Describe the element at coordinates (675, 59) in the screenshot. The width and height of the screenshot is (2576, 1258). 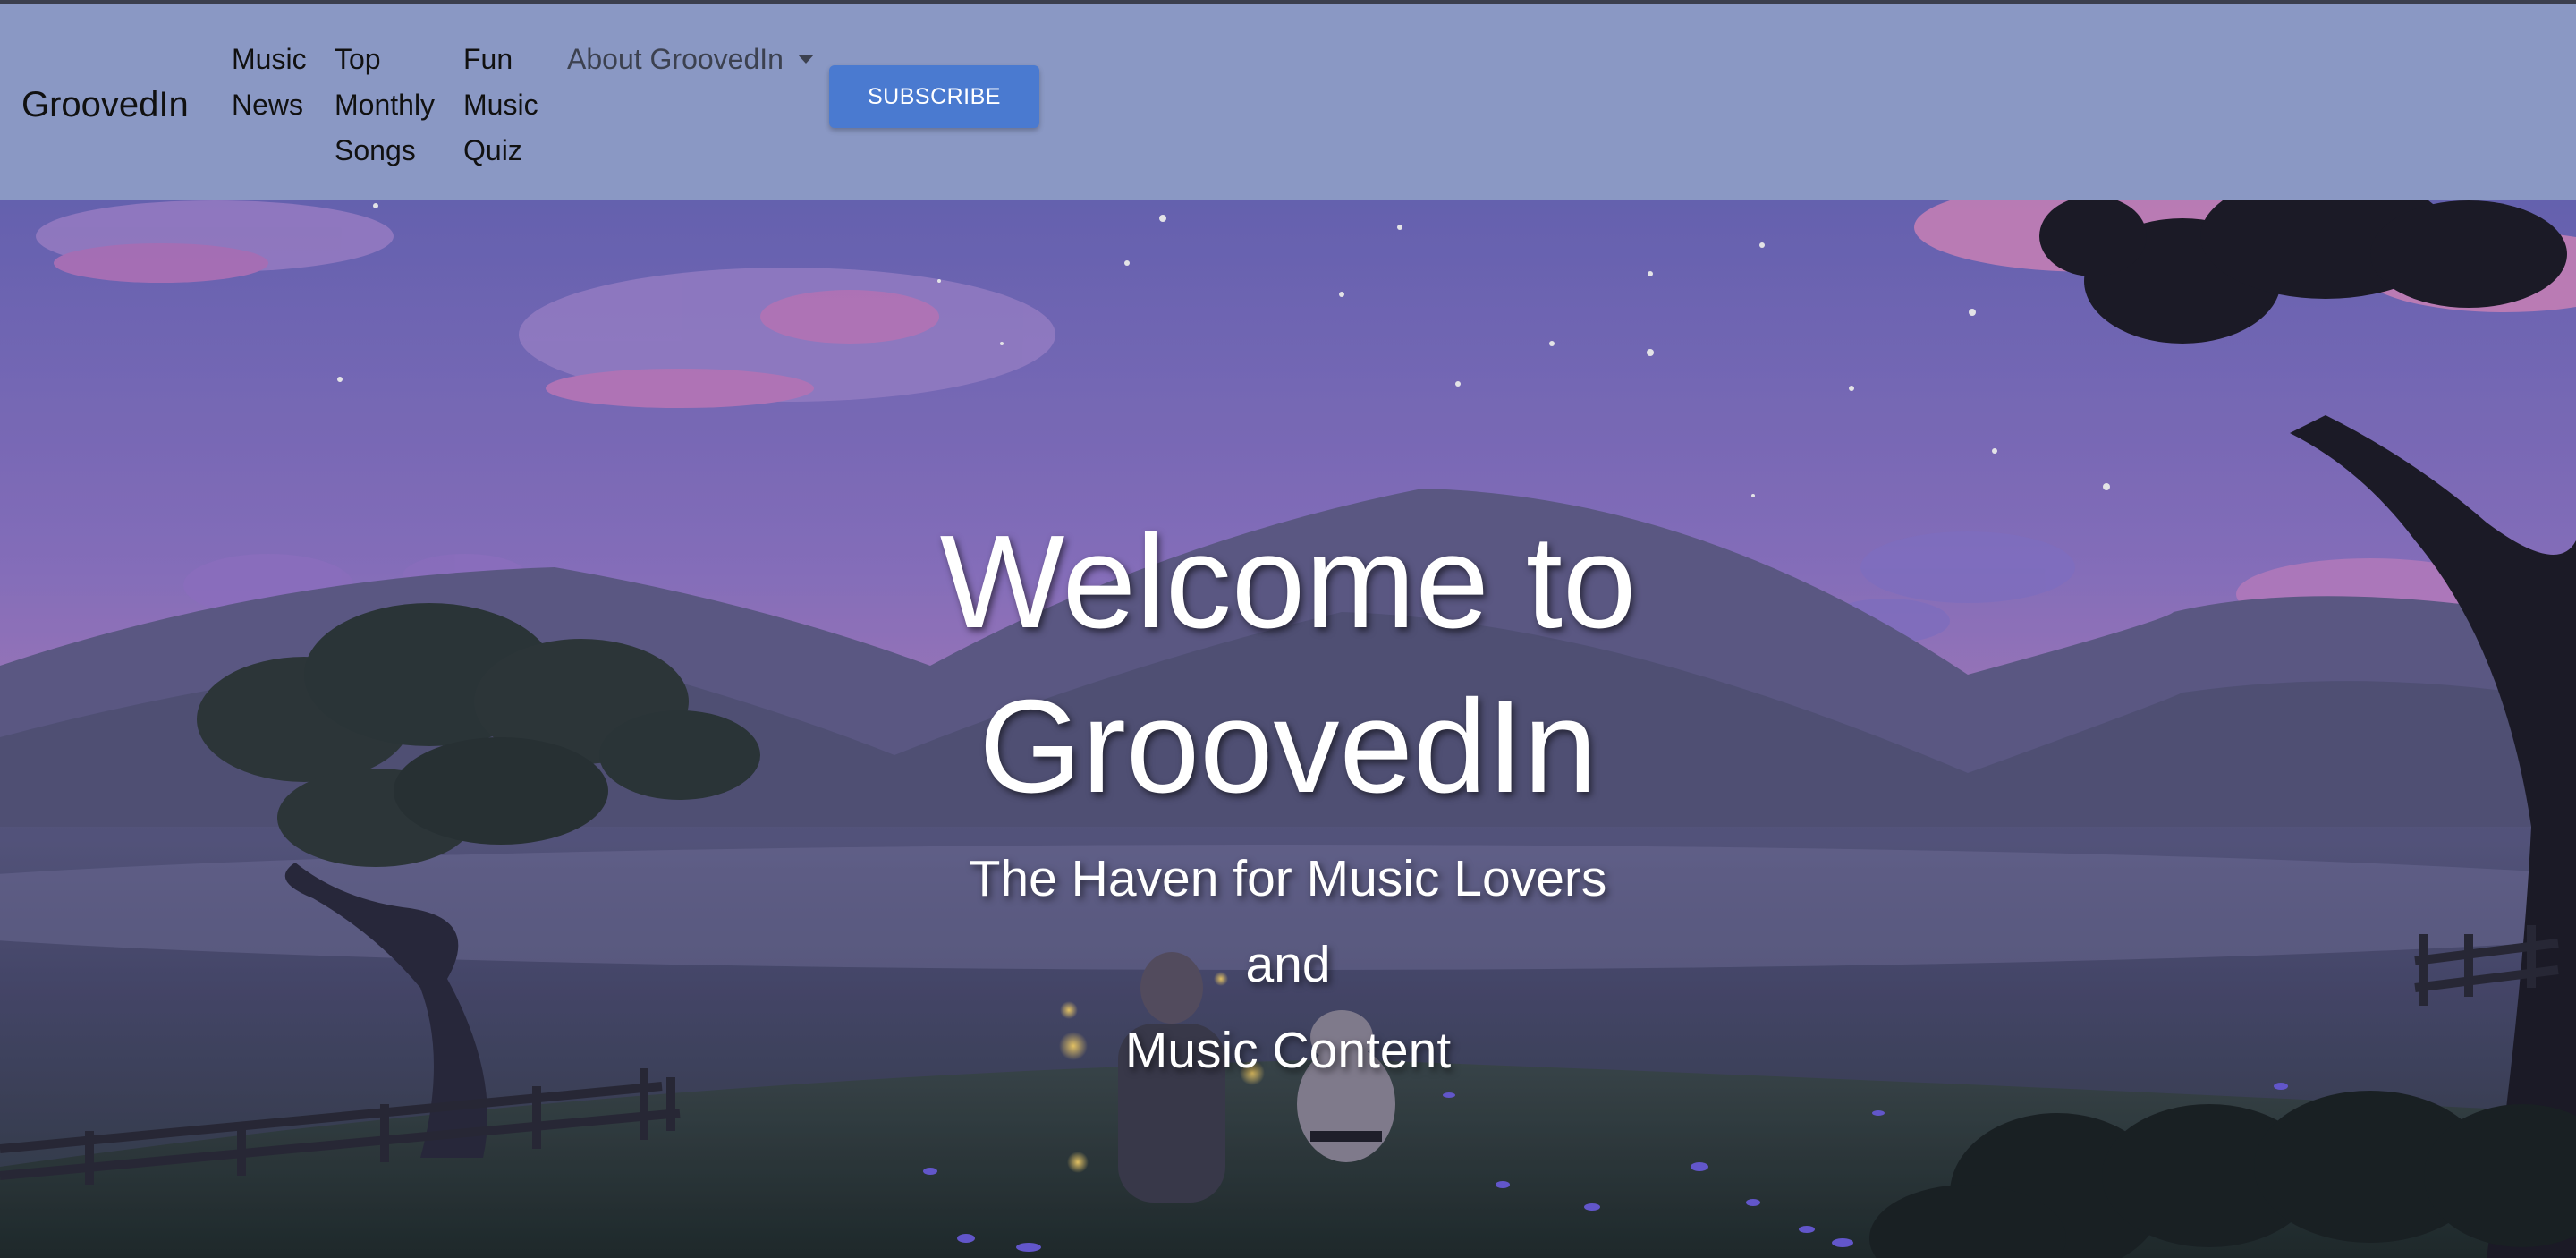
I see `about-dropdown-label: About GroovedIn` at that location.